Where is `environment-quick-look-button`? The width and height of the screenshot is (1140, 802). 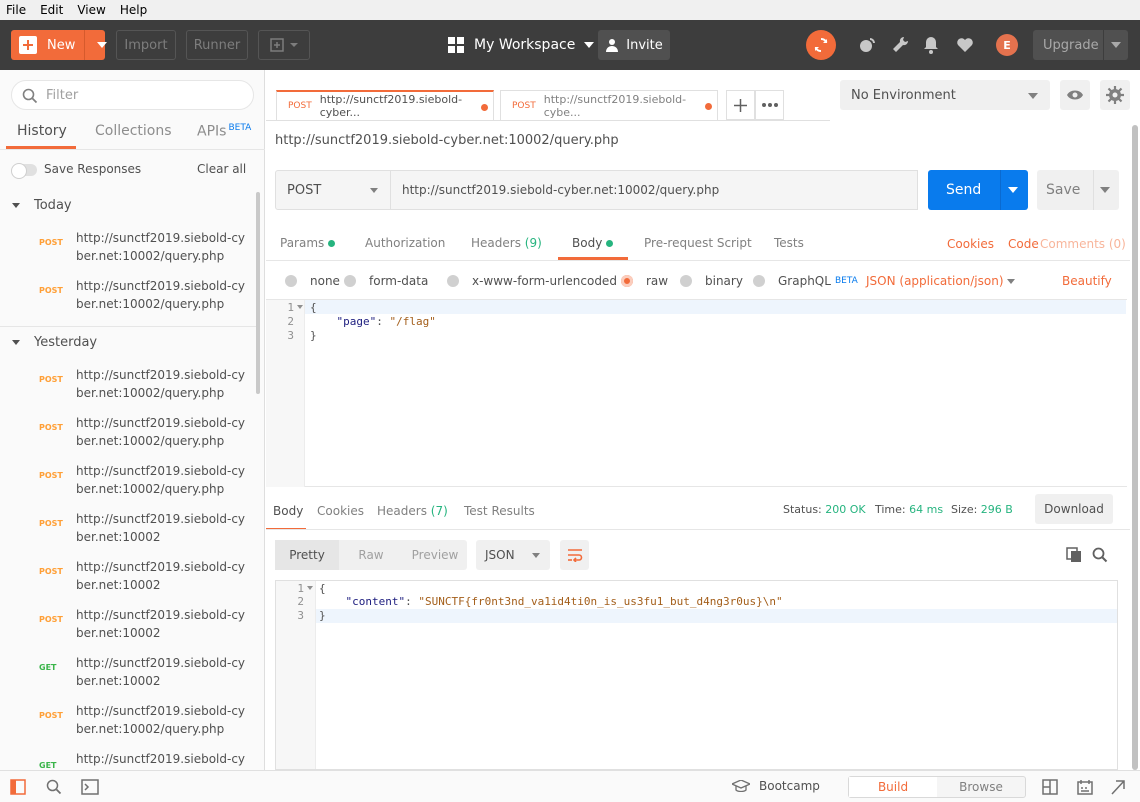 environment-quick-look-button is located at coordinates (1075, 95).